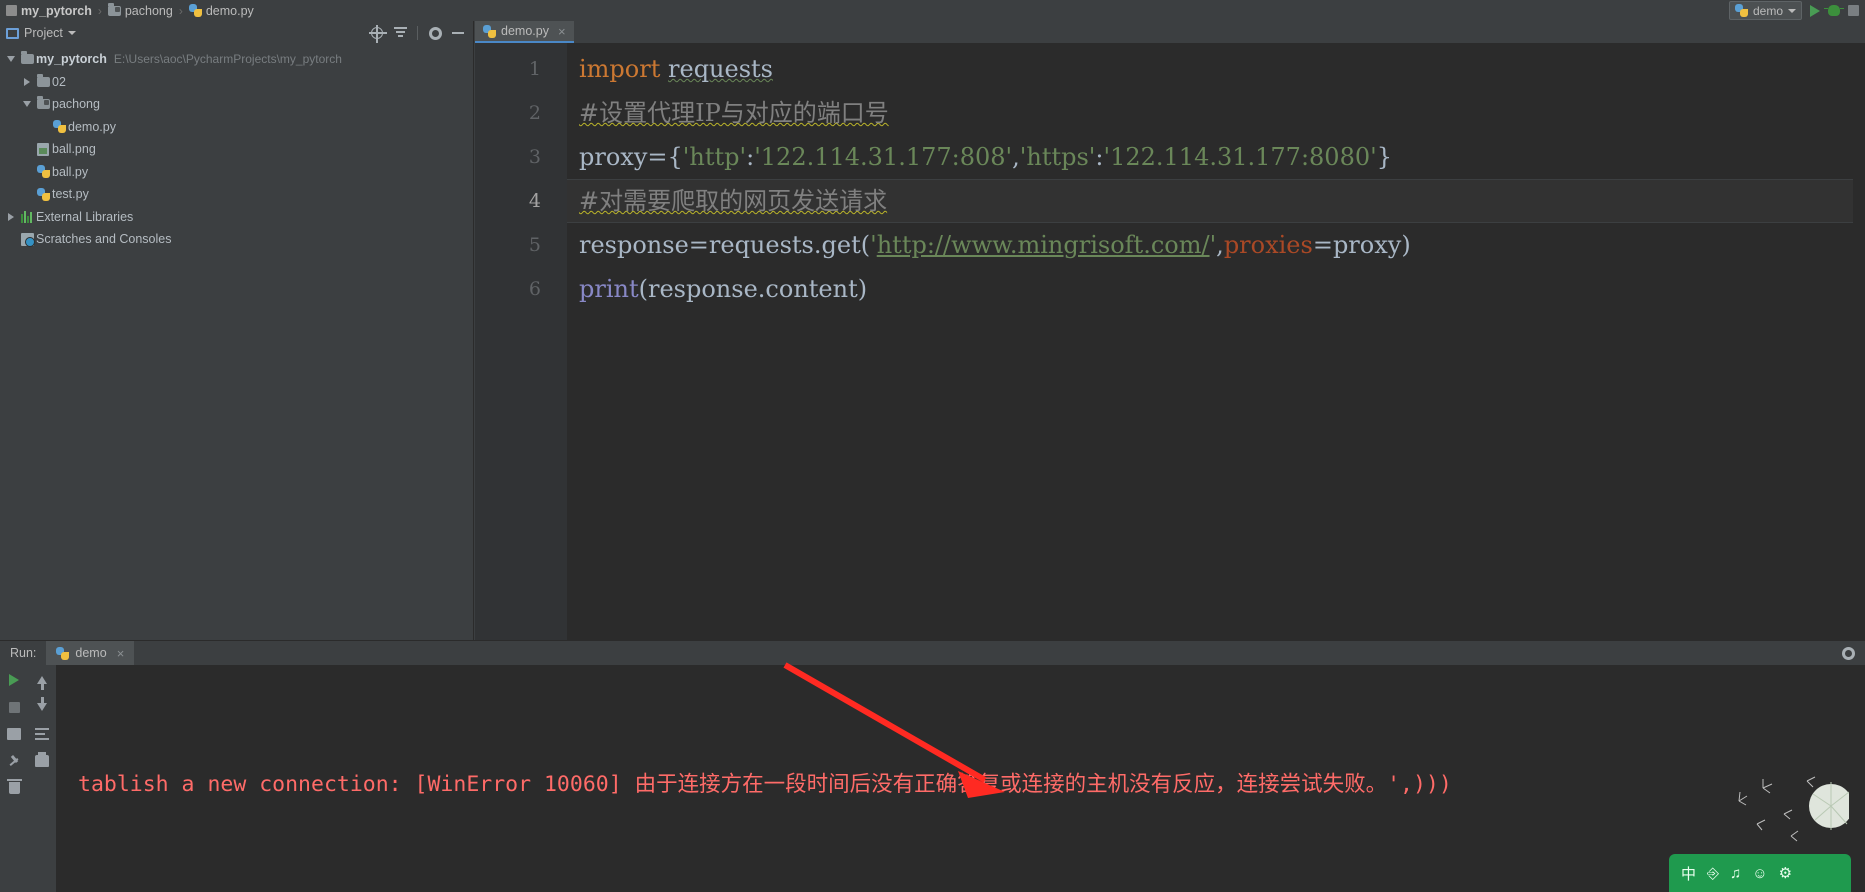 The image size is (1865, 892). Describe the element at coordinates (1853, 10) in the screenshot. I see `stop-square-icon` at that location.